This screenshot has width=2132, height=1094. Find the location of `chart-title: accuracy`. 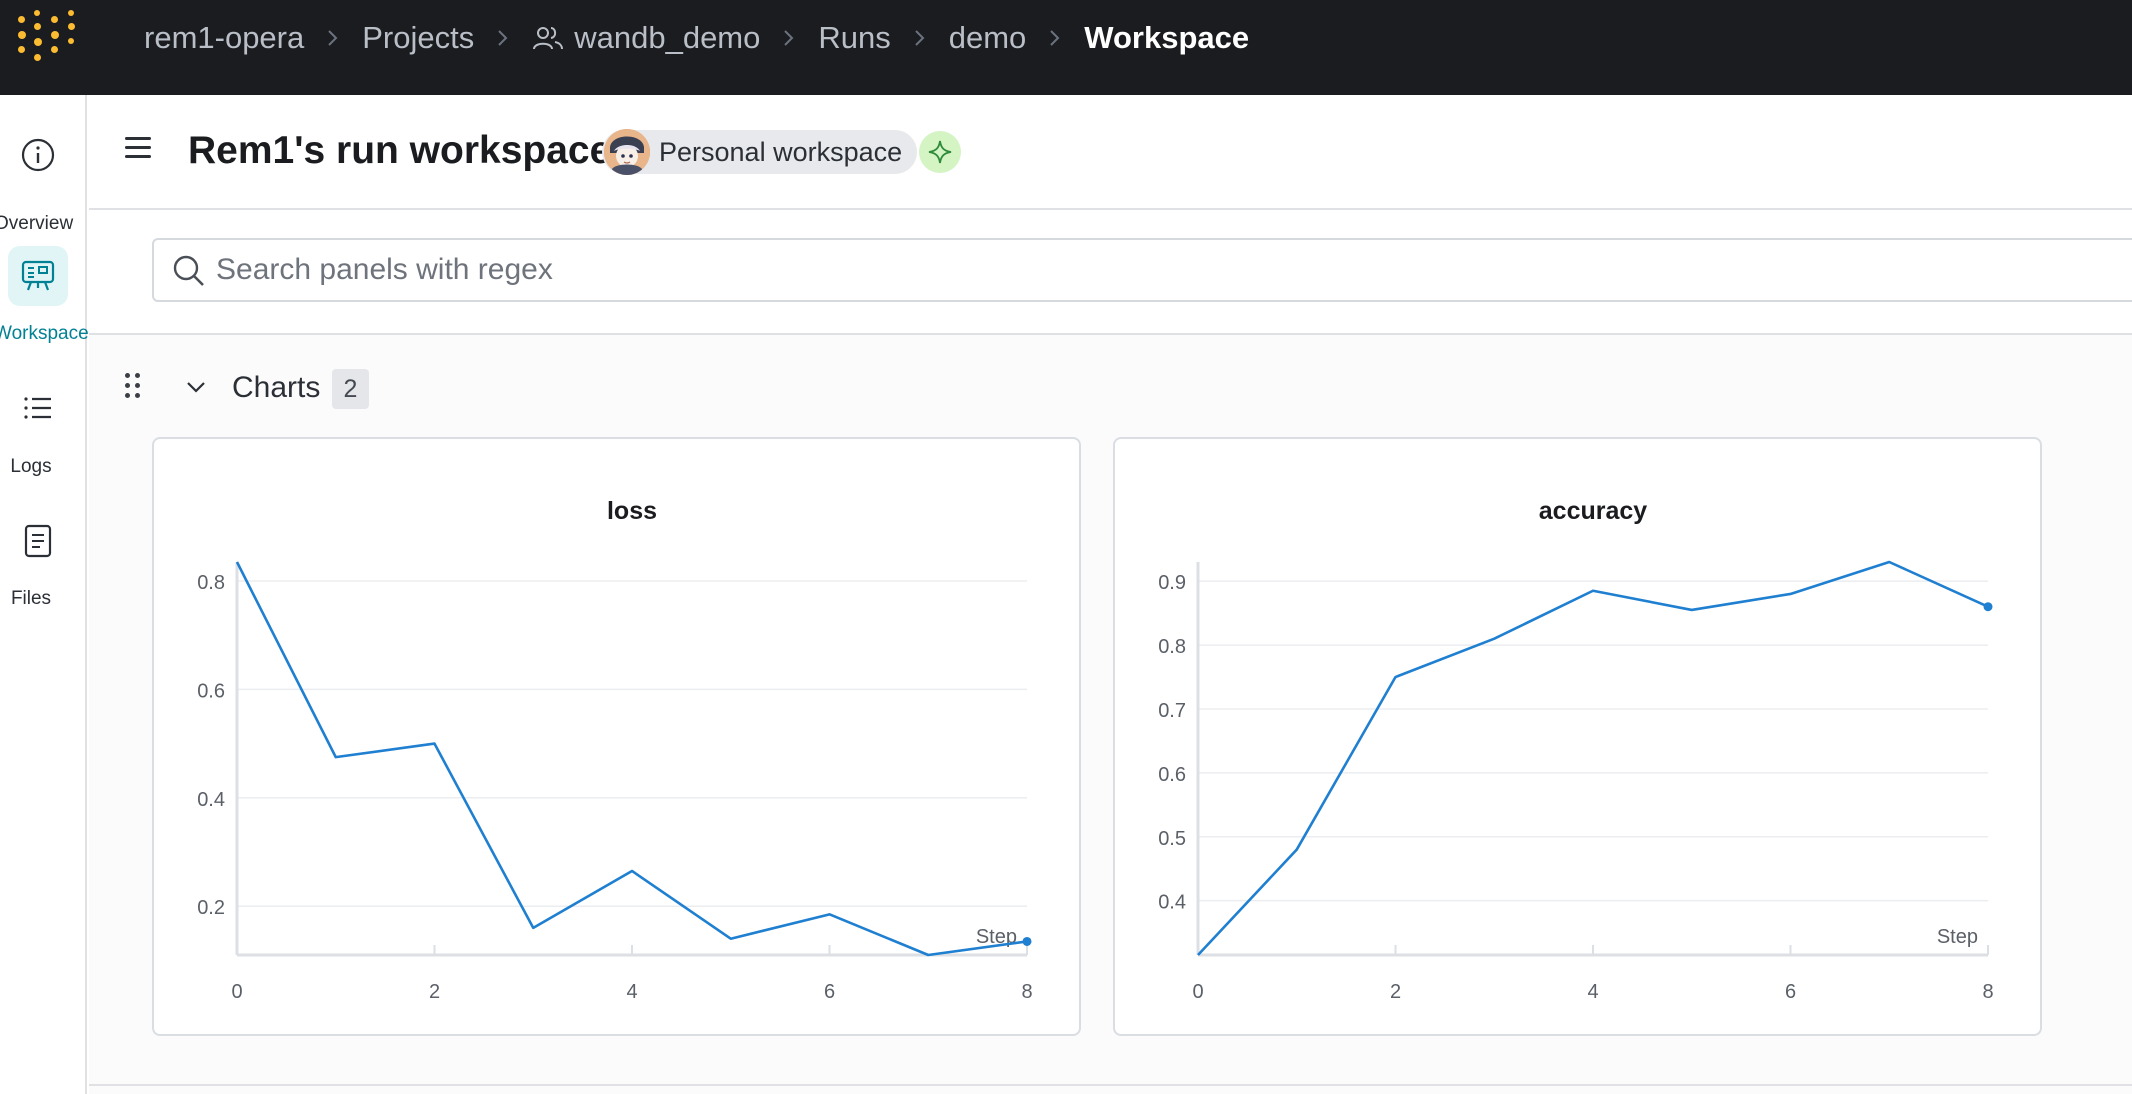

chart-title: accuracy is located at coordinates (1593, 511).